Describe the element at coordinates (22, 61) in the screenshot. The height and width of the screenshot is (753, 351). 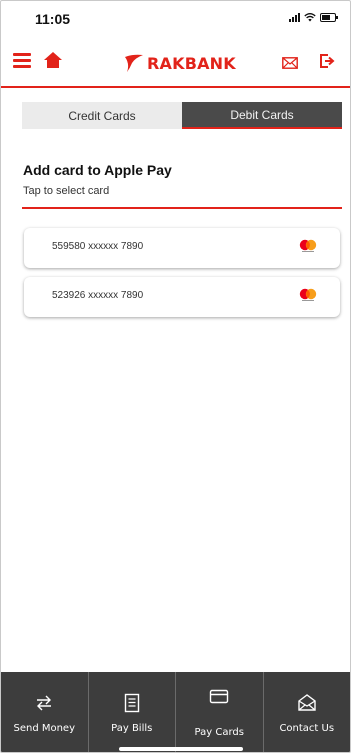
I see `menu-icon` at that location.